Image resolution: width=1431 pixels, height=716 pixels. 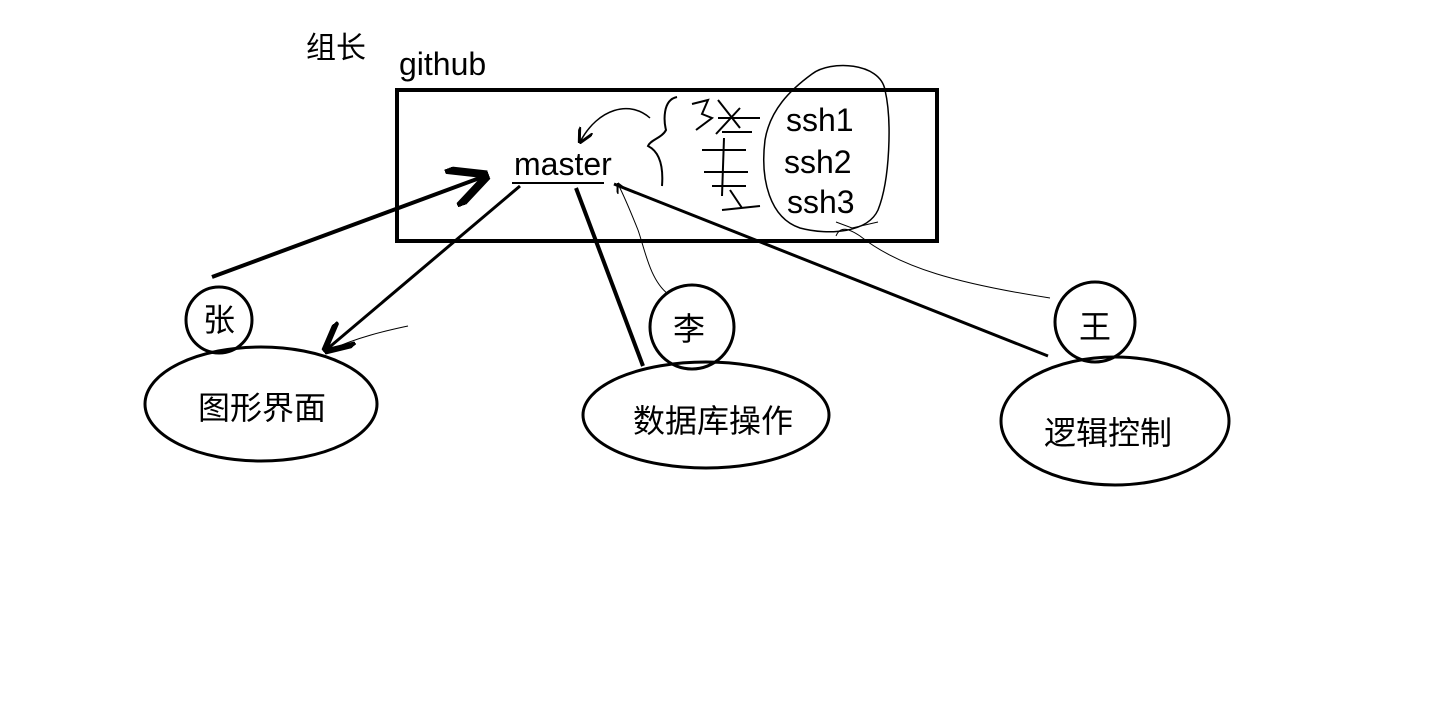 I want to click on ssh-key-3: ssh3, so click(x=821, y=202).